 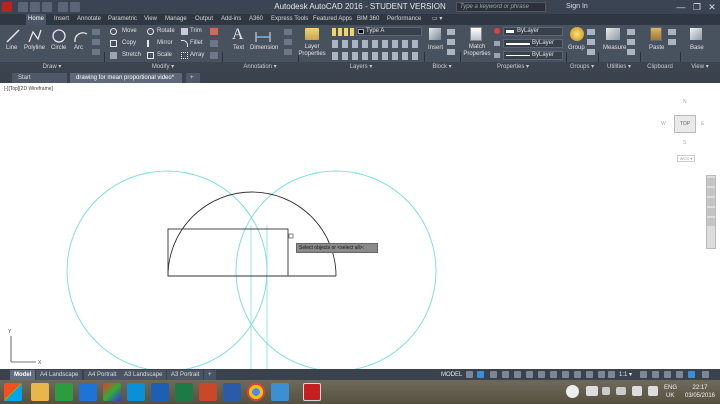 I want to click on leader-icon, so click(x=288, y=32).